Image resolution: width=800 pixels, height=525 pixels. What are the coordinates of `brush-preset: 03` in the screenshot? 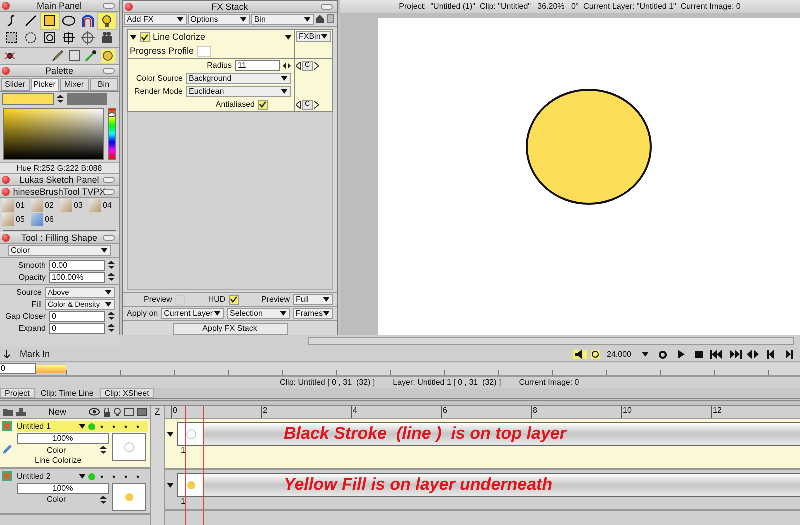 It's located at (74, 205).